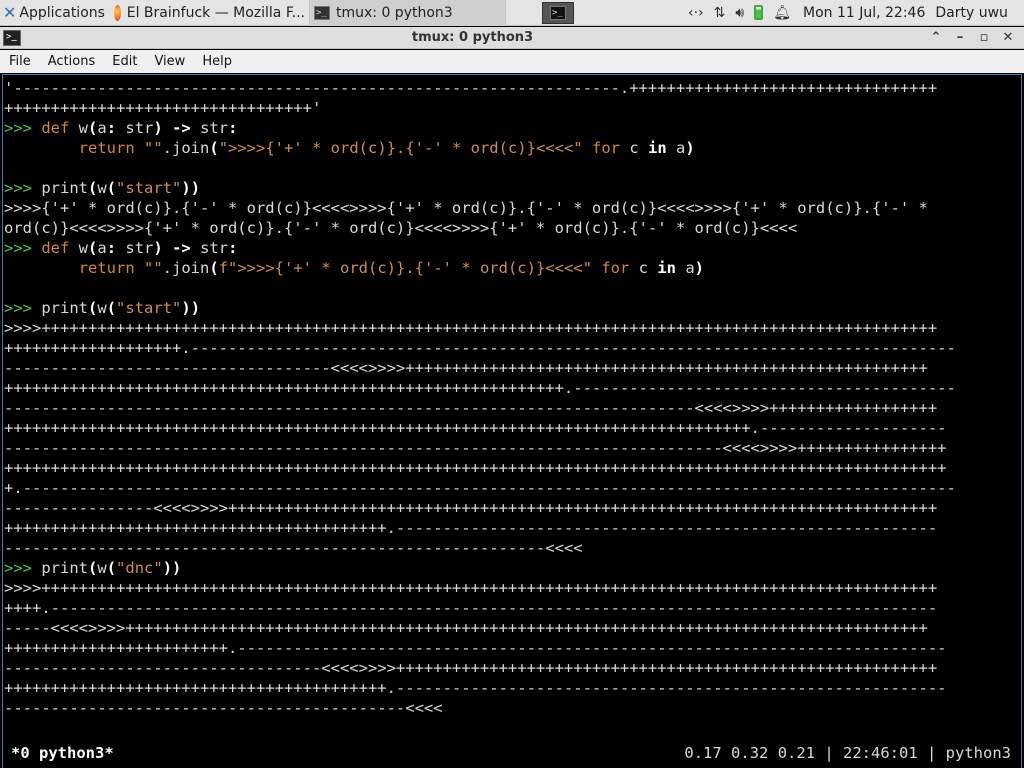 This screenshot has width=1024, height=768. I want to click on battery-icon, so click(759, 12).